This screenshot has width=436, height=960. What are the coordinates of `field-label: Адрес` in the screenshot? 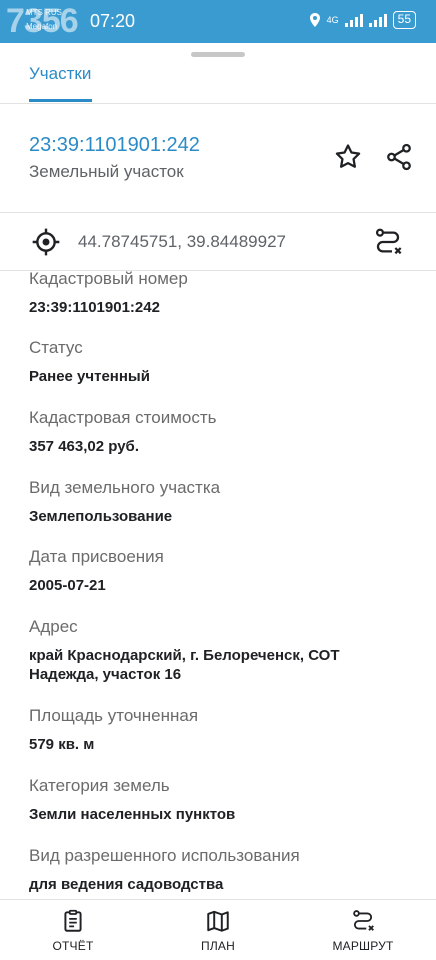 It's located at (53, 626).